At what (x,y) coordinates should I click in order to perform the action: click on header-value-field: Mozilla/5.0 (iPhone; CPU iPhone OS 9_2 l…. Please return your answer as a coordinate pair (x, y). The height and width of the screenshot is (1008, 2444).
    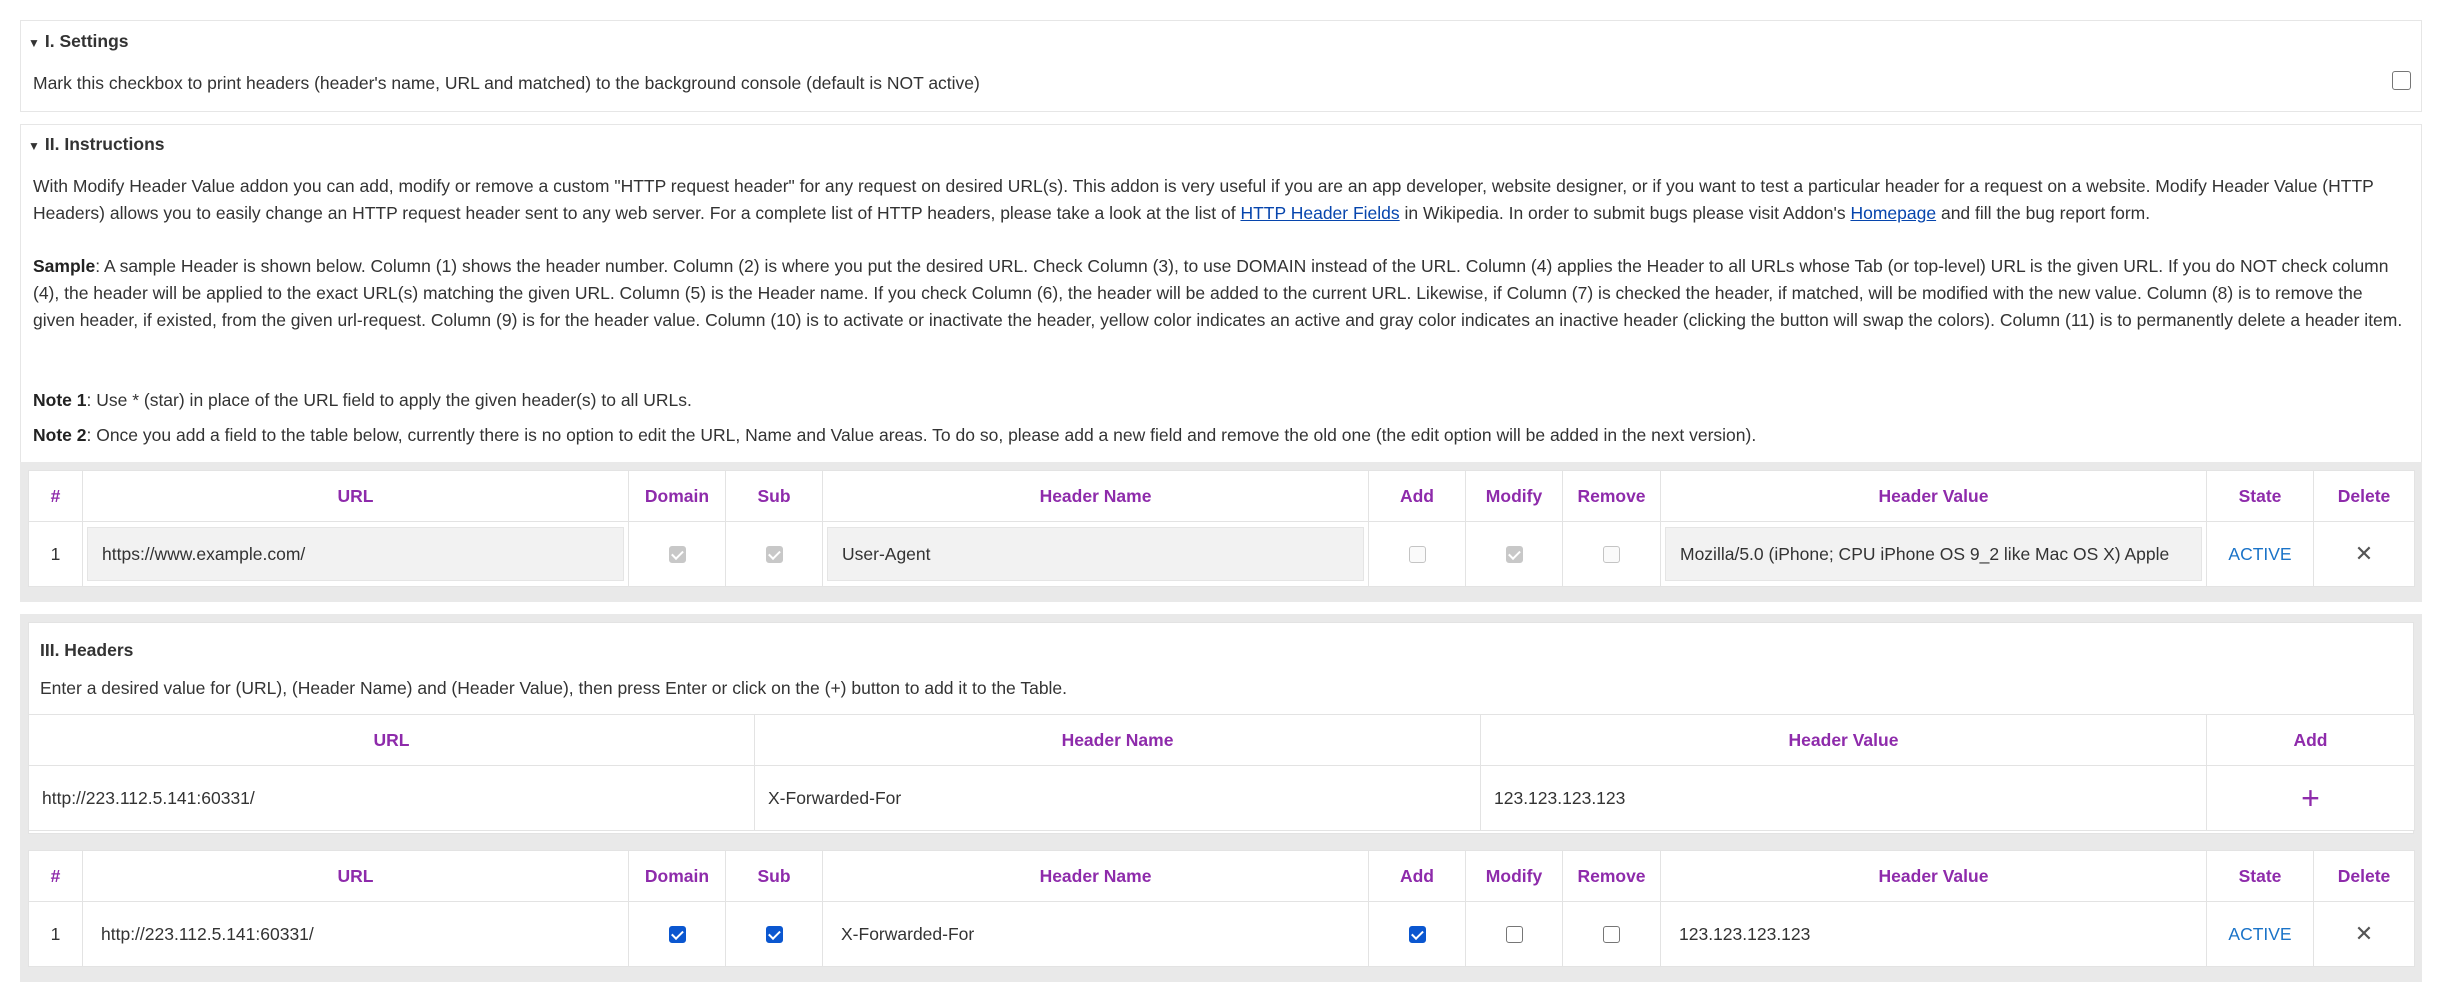
    Looking at the image, I should click on (1933, 554).